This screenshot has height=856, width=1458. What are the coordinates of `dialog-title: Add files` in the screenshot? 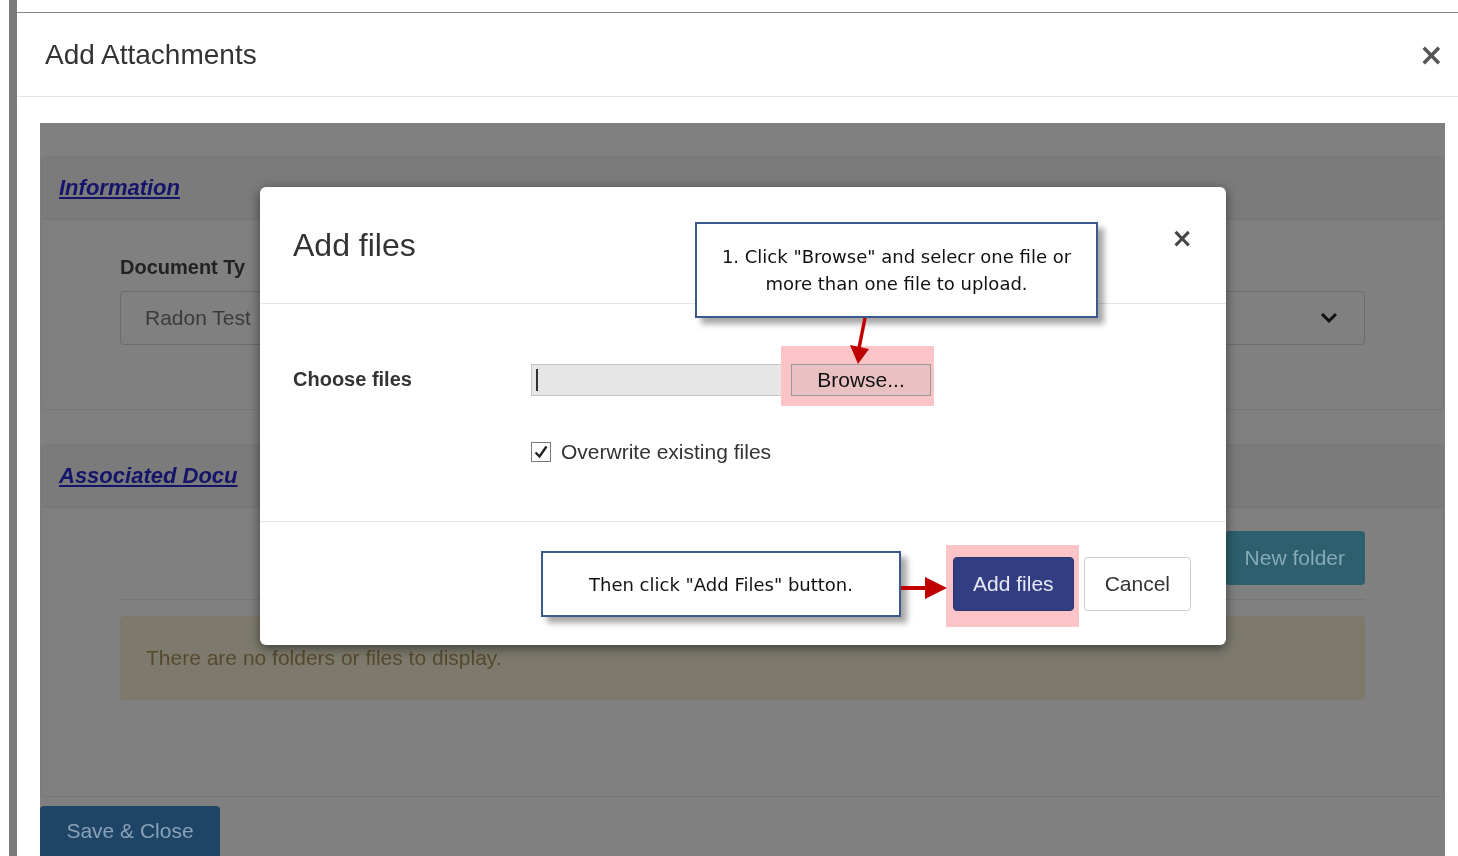 It's located at (354, 246).